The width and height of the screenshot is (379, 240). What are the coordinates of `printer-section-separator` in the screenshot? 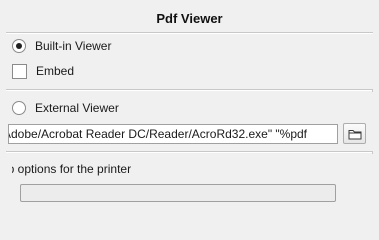 It's located at (189, 152).